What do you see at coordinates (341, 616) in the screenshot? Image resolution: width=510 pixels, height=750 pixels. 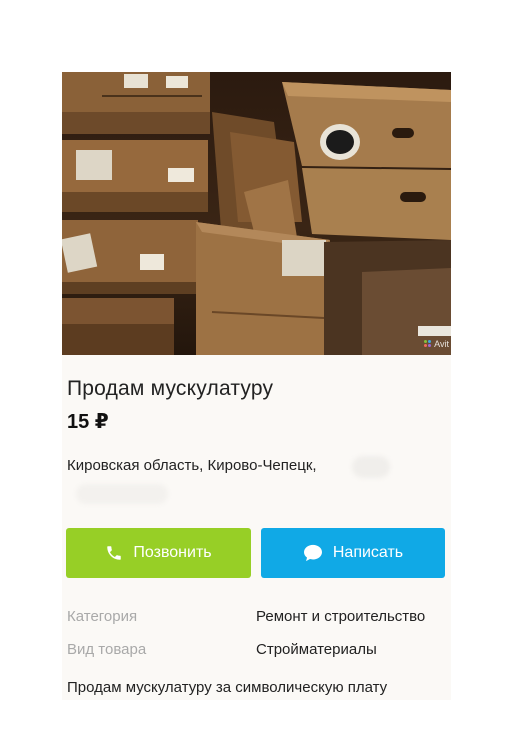 I see `detail-value: Ремонт и строительство` at bounding box center [341, 616].